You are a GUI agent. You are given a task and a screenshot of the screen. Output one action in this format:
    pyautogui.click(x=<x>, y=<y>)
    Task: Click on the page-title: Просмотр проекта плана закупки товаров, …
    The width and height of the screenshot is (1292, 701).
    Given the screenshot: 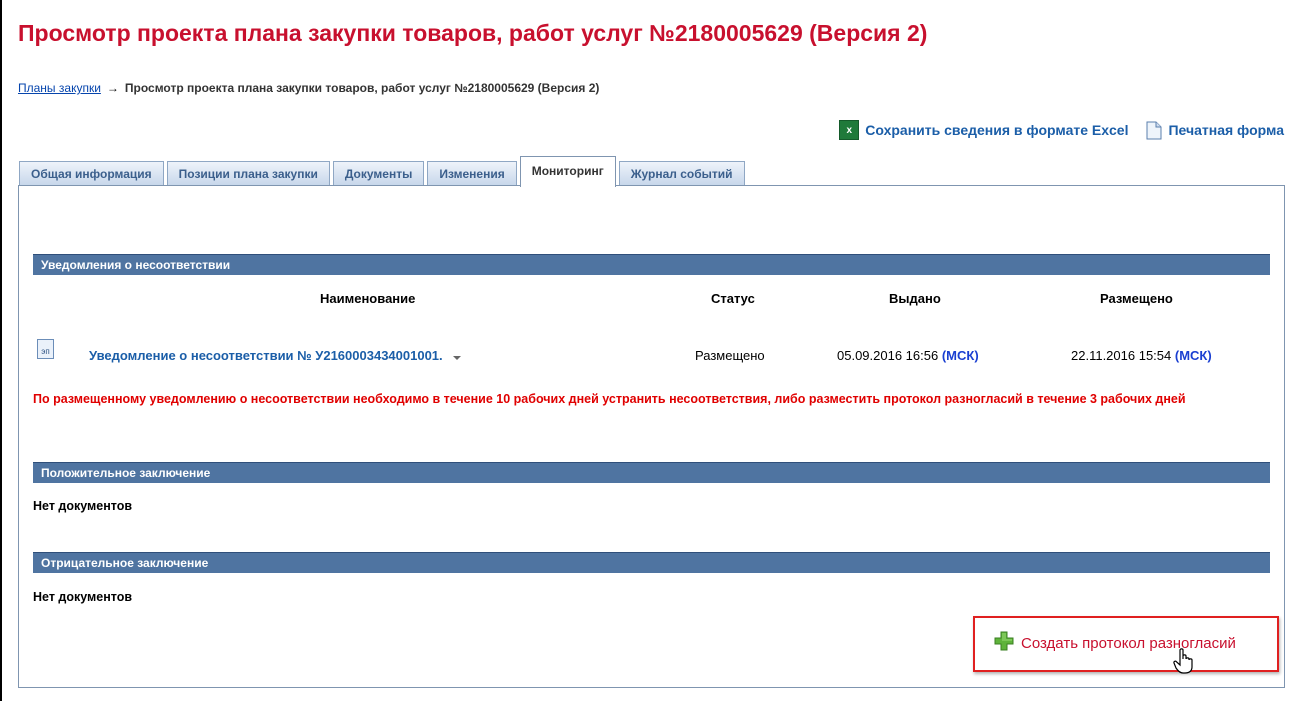 What is the action you would take?
    pyautogui.click(x=473, y=33)
    